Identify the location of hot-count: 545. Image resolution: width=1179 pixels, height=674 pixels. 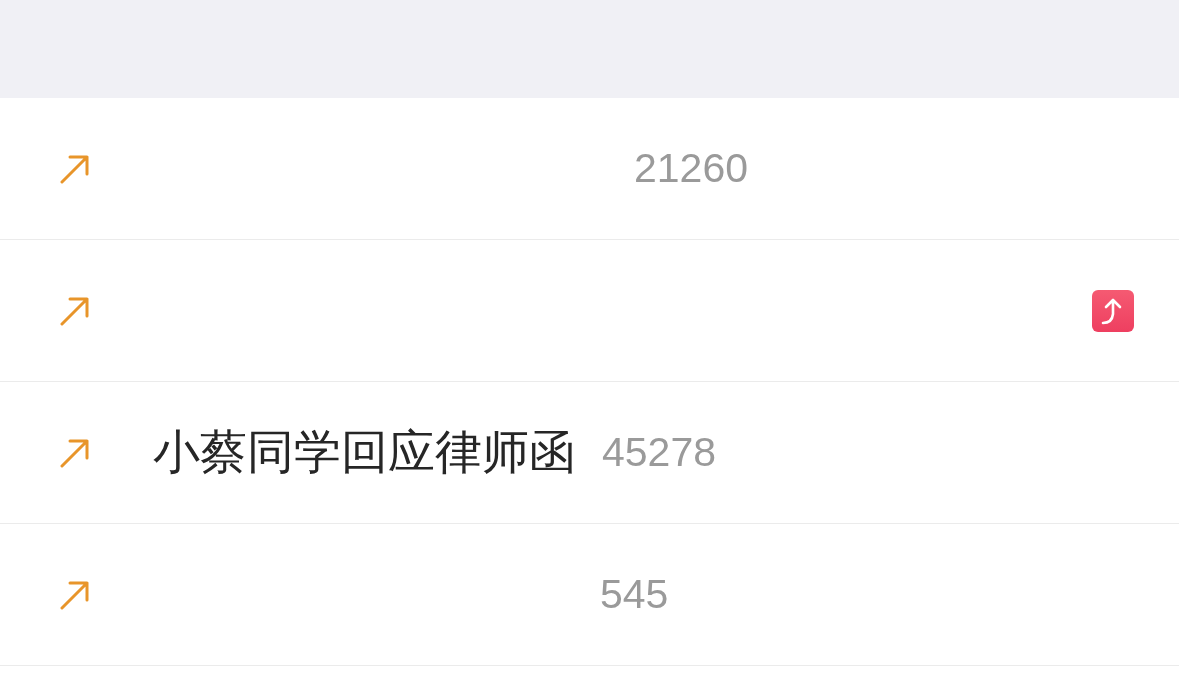
(634, 594).